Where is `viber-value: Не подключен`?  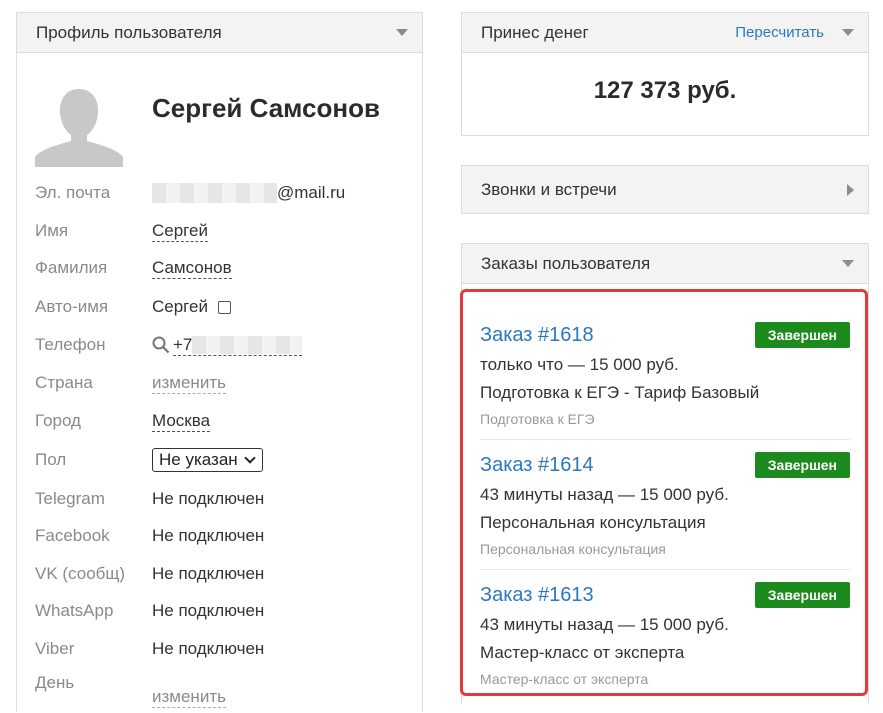 viber-value: Не подключен is located at coordinates (208, 648).